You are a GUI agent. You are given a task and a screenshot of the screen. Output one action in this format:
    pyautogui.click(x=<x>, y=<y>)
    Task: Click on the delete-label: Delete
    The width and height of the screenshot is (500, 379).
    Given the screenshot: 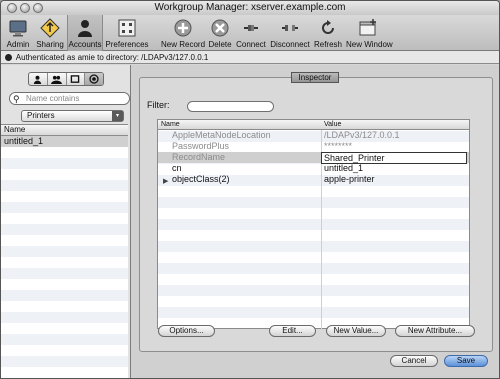 What is the action you would take?
    pyautogui.click(x=220, y=44)
    